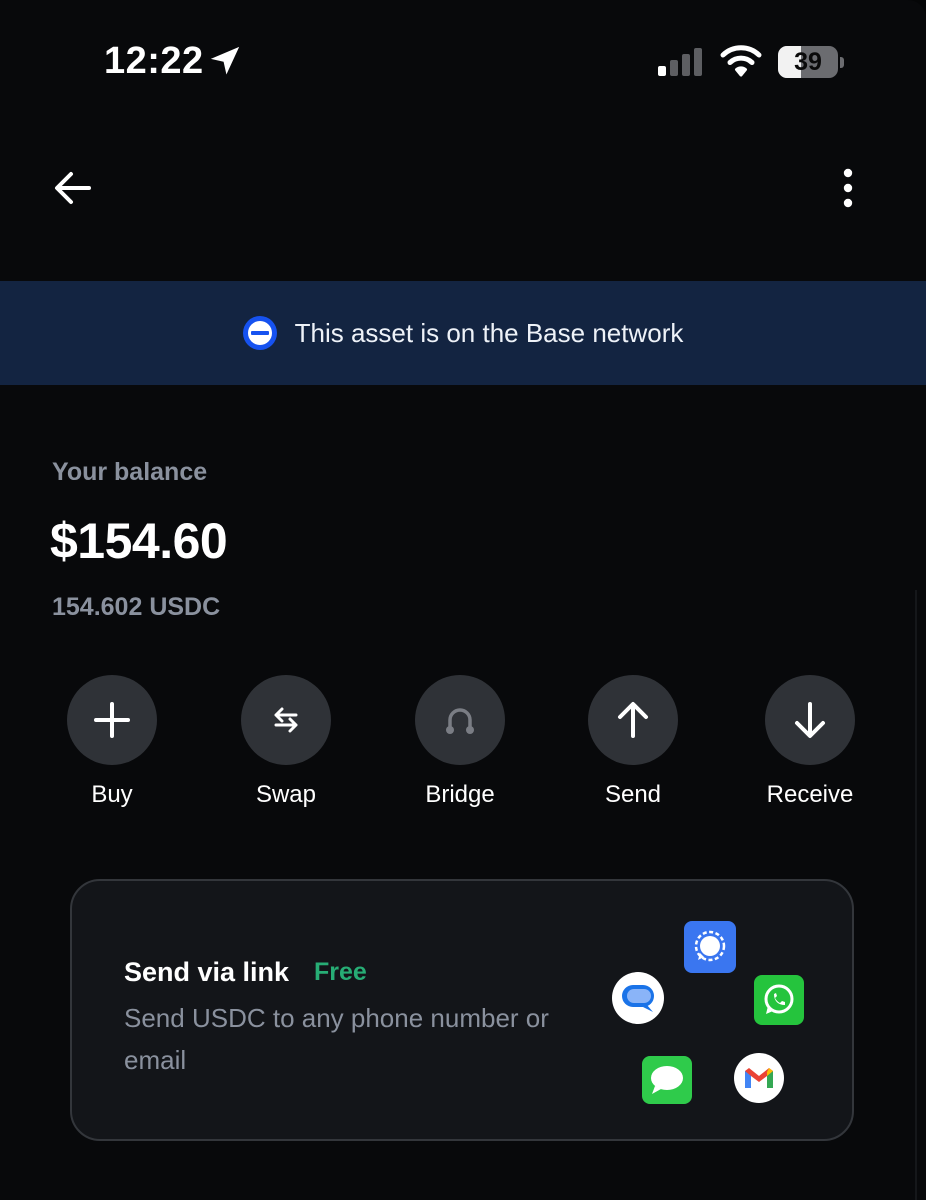 The width and height of the screenshot is (926, 1200). Describe the element at coordinates (286, 720) in the screenshot. I see `swap-icon` at that location.